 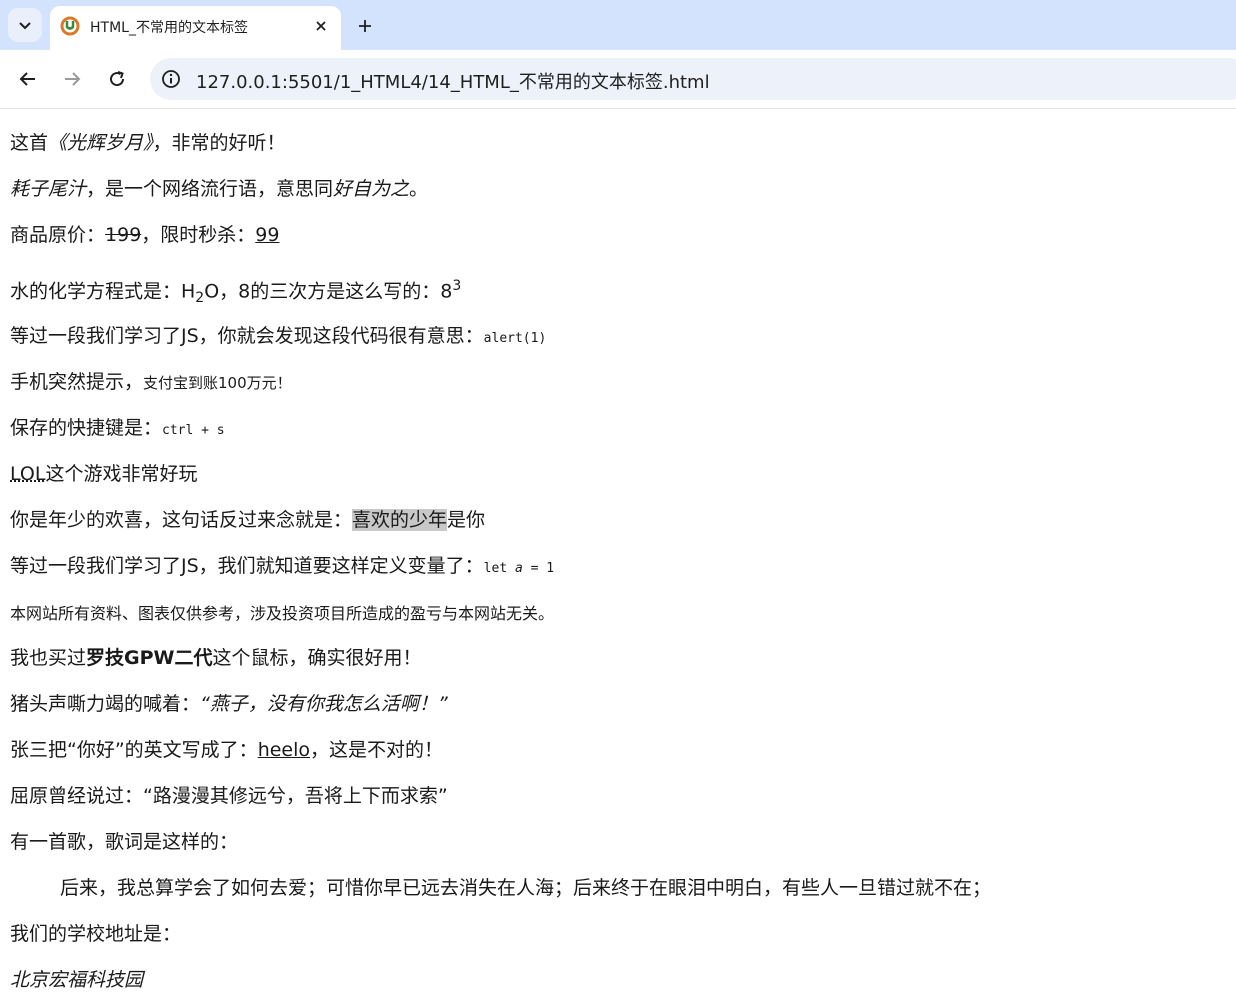 I want to click on text: 保存的快捷键是：, so click(x=86, y=428).